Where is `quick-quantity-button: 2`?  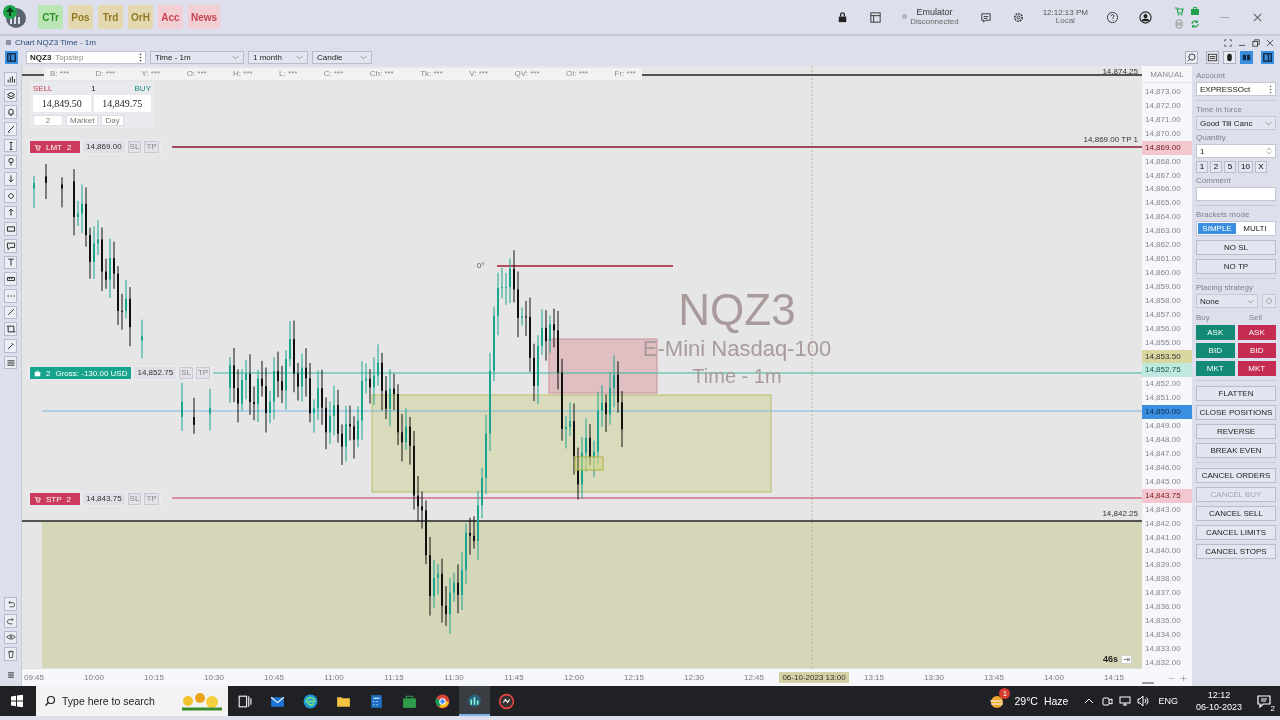 quick-quantity-button: 2 is located at coordinates (1216, 167).